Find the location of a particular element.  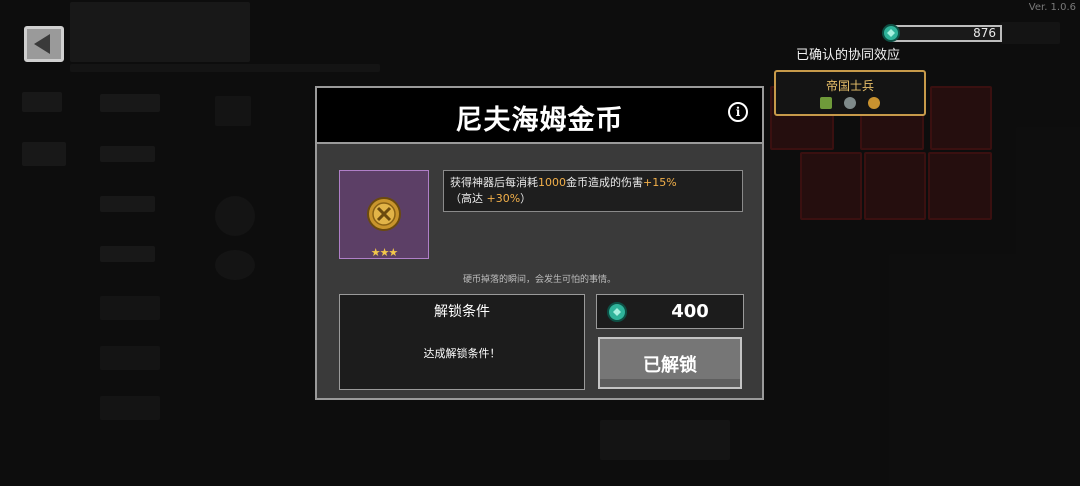

unlocked-button-label: 已解锁 is located at coordinates (670, 365).